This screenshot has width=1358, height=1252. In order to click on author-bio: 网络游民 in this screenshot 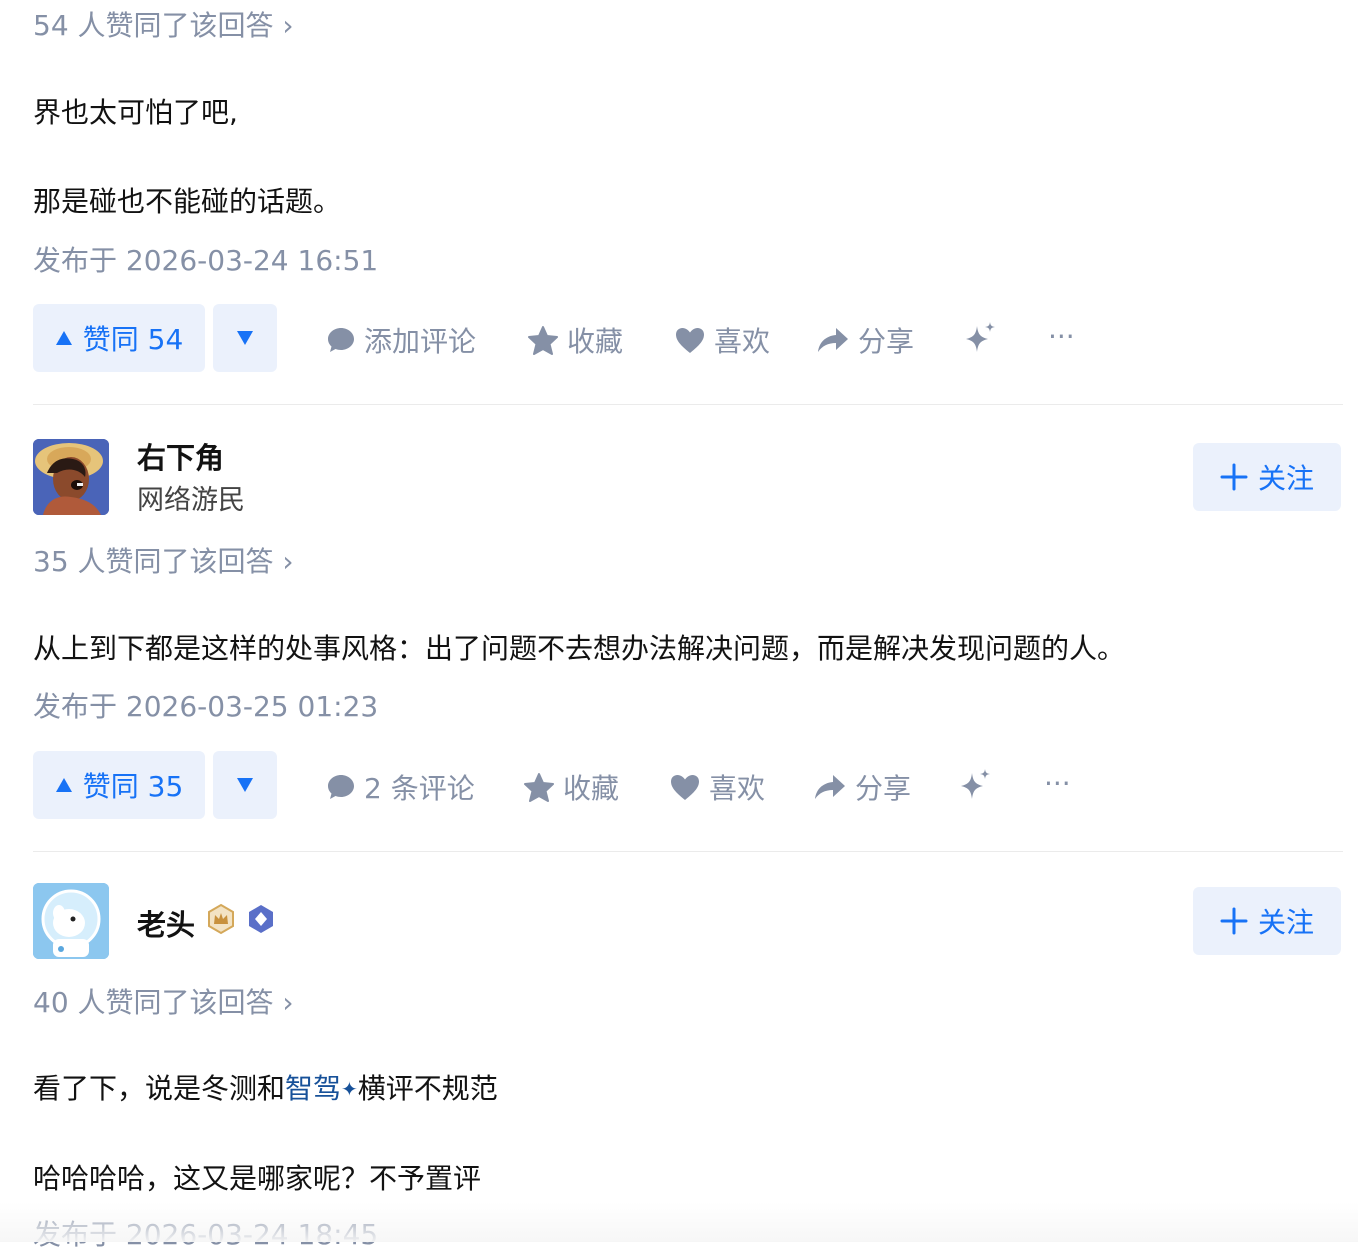, I will do `click(191, 500)`.